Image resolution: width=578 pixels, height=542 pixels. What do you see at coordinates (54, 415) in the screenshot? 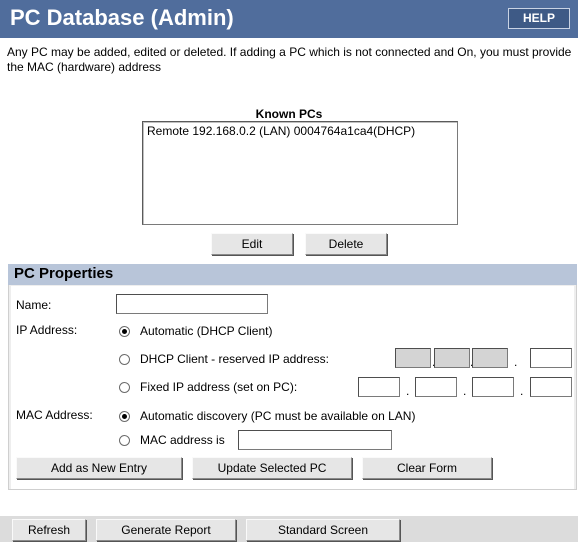
I see `mac-address-label: MAC Address:` at bounding box center [54, 415].